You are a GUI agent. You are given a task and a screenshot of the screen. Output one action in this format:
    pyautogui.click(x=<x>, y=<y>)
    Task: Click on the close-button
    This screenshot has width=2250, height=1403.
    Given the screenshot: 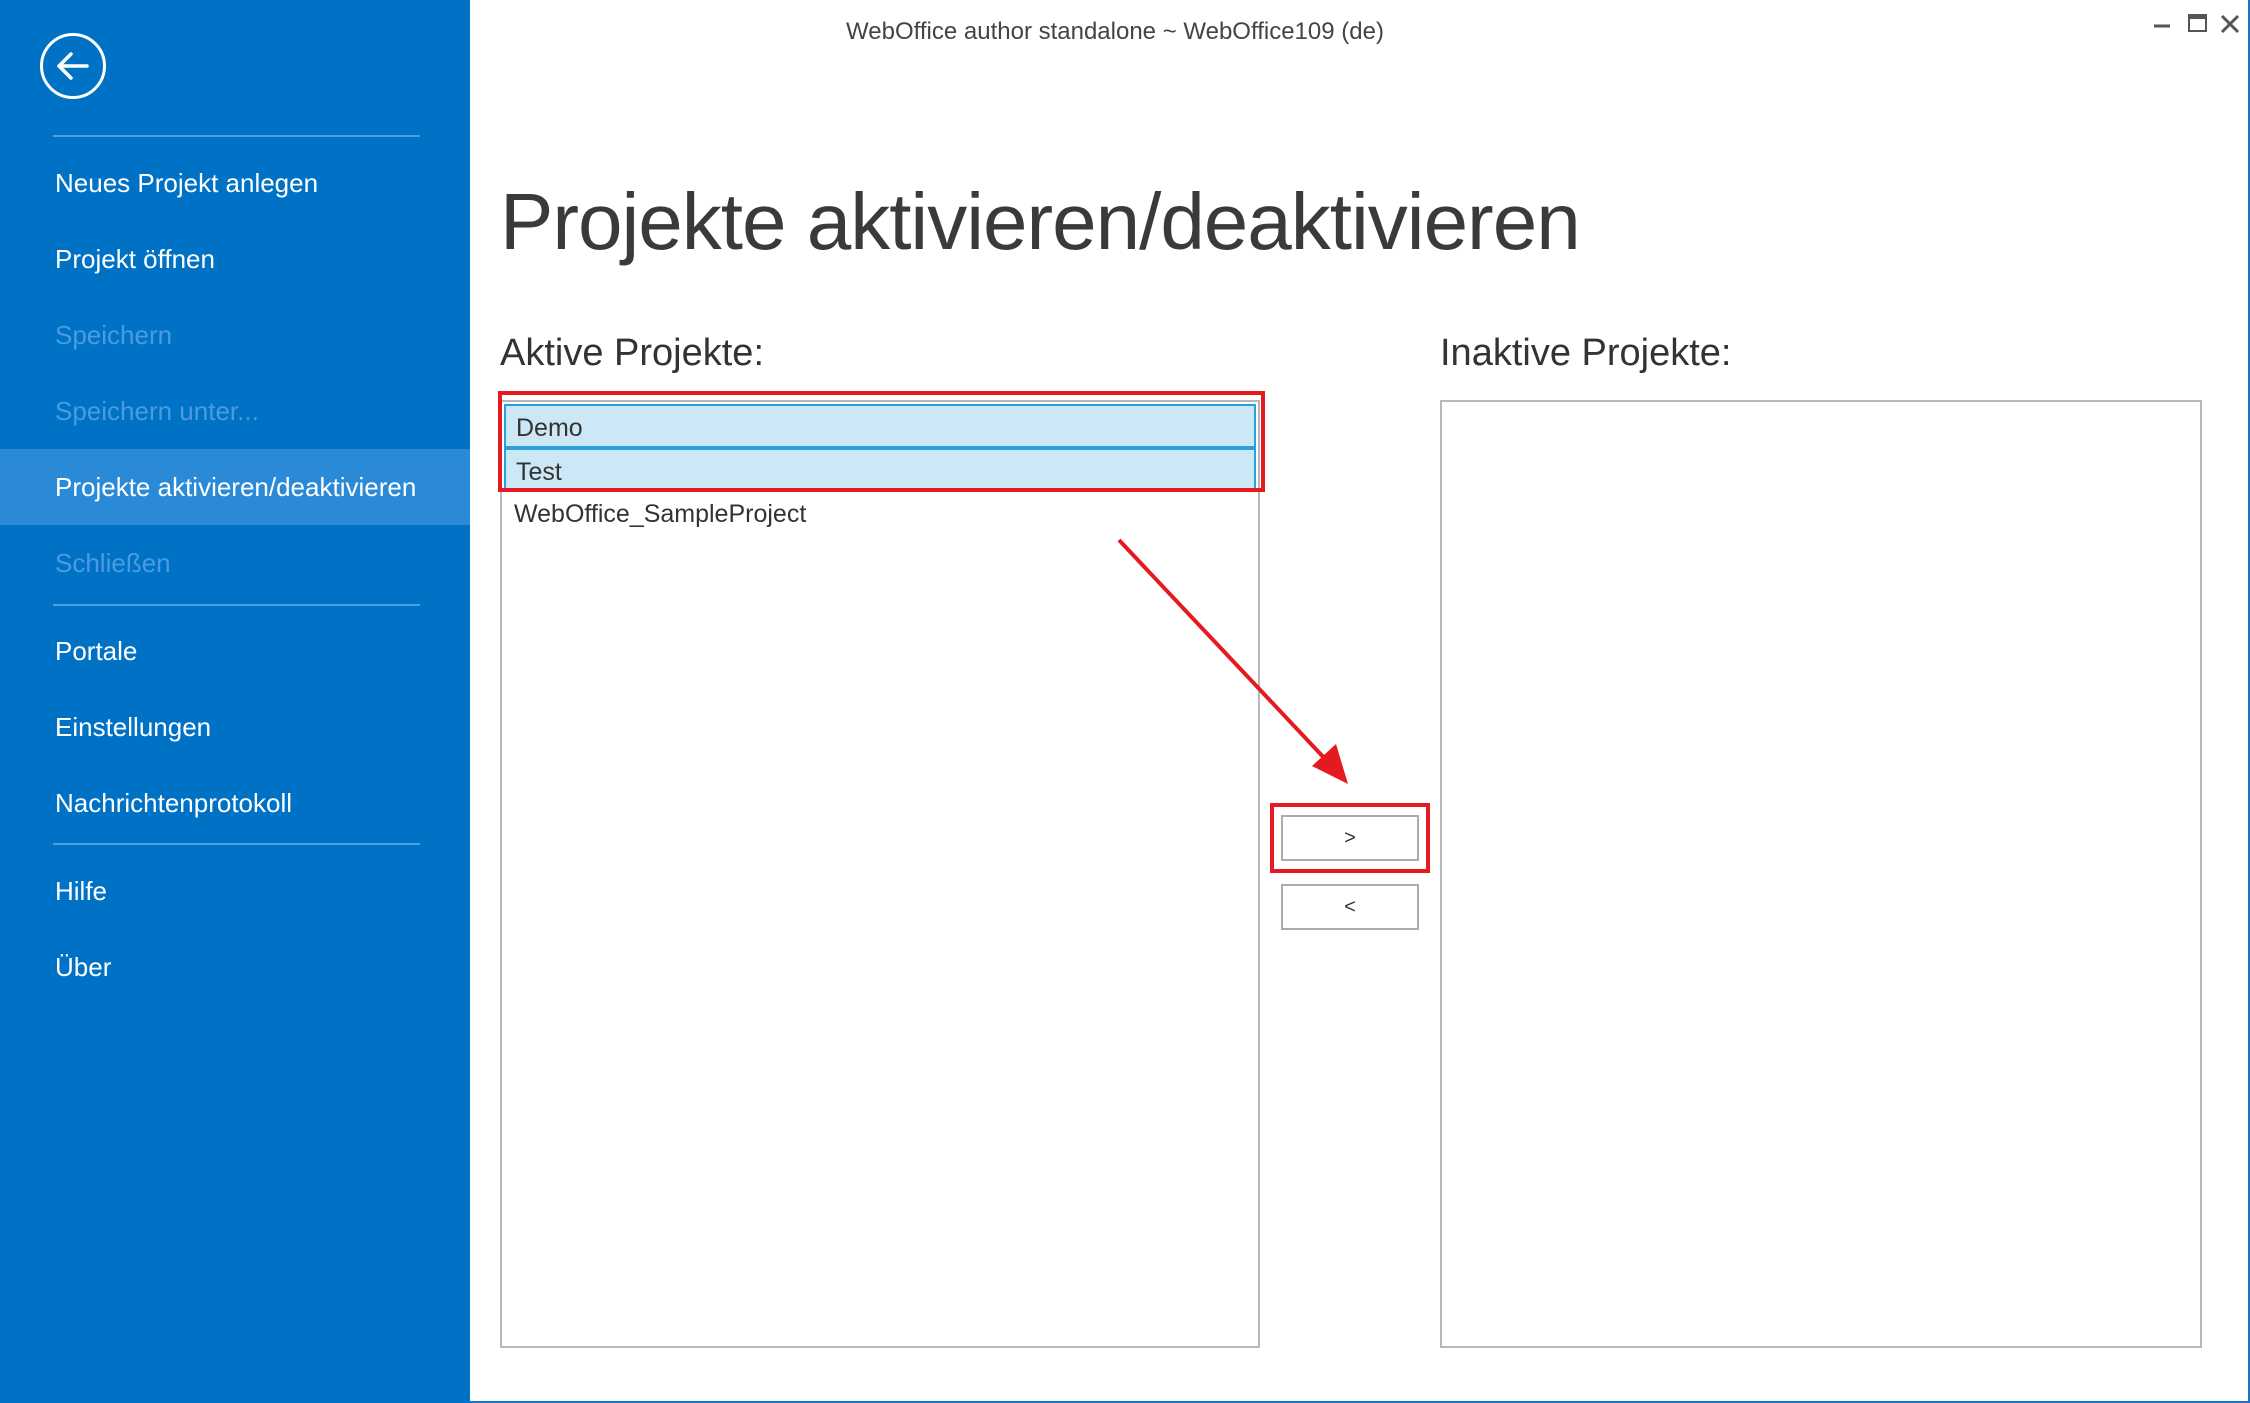 What is the action you would take?
    pyautogui.click(x=2230, y=25)
    